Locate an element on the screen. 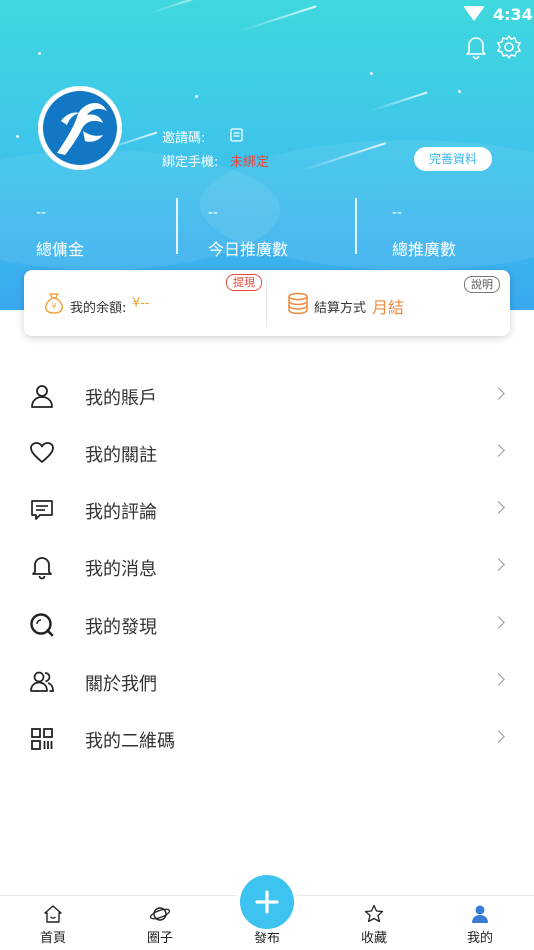  tab-circle: 圈子 is located at coordinates (160, 923).